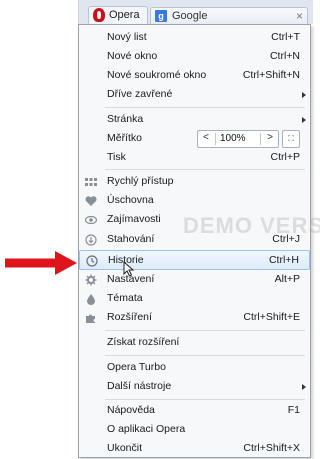 The width and height of the screenshot is (320, 459). Describe the element at coordinates (194, 280) in the screenshot. I see `menu-item-settings: Nastavení Alt+P` at that location.